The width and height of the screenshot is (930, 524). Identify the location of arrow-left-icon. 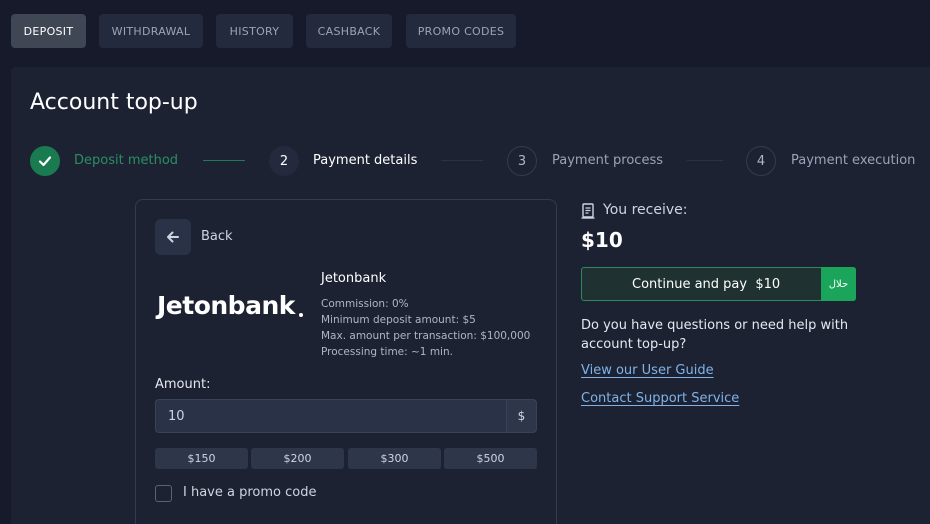
(173, 237).